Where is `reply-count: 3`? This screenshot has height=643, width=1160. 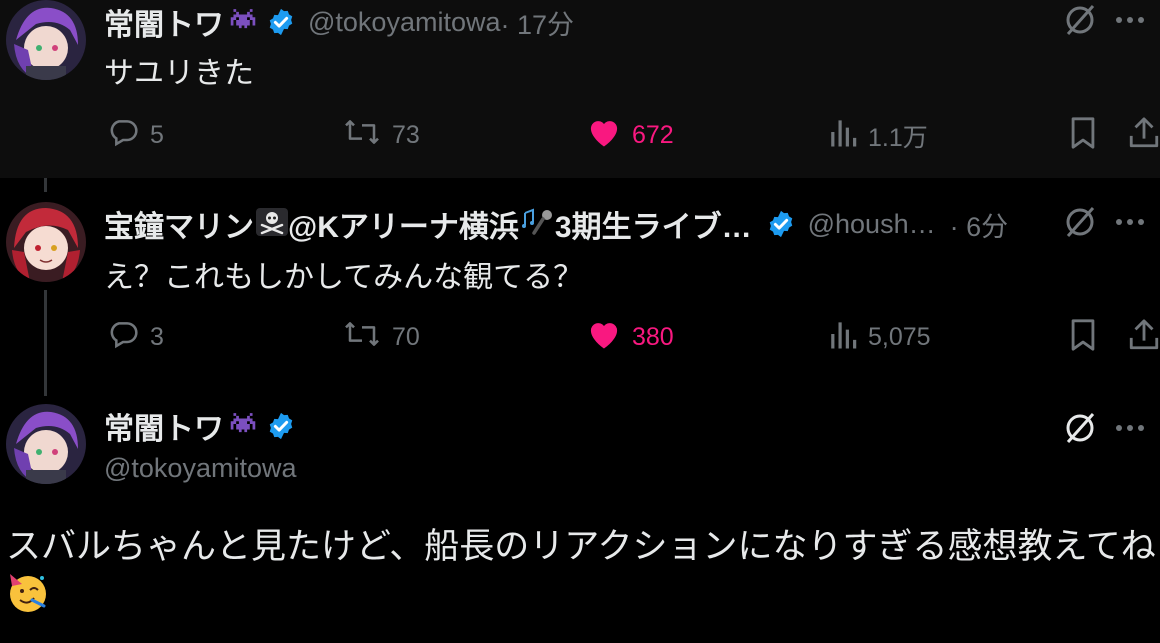
reply-count: 3 is located at coordinates (157, 337).